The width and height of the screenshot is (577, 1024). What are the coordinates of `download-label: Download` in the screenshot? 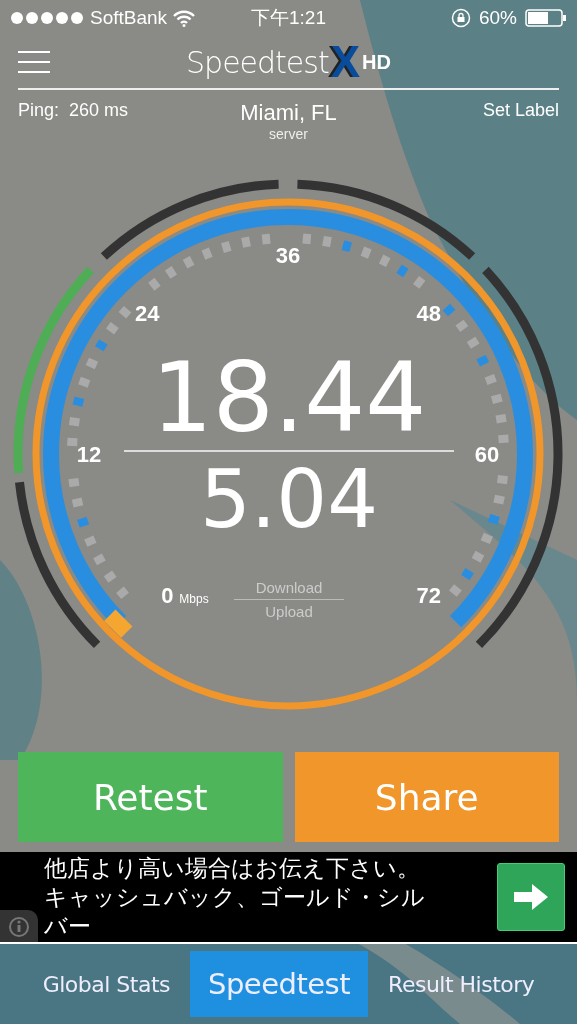 It's located at (289, 587).